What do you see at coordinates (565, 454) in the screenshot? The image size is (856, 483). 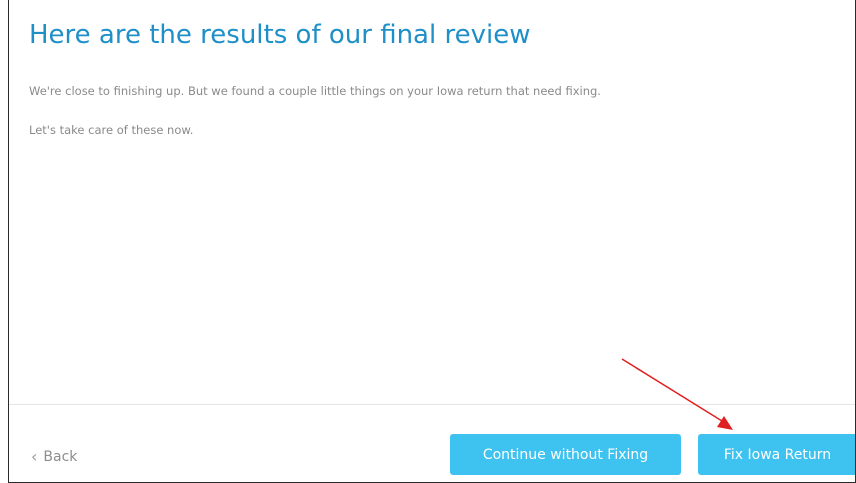 I see `continue-without-fixing-button: Continue without Fixing` at bounding box center [565, 454].